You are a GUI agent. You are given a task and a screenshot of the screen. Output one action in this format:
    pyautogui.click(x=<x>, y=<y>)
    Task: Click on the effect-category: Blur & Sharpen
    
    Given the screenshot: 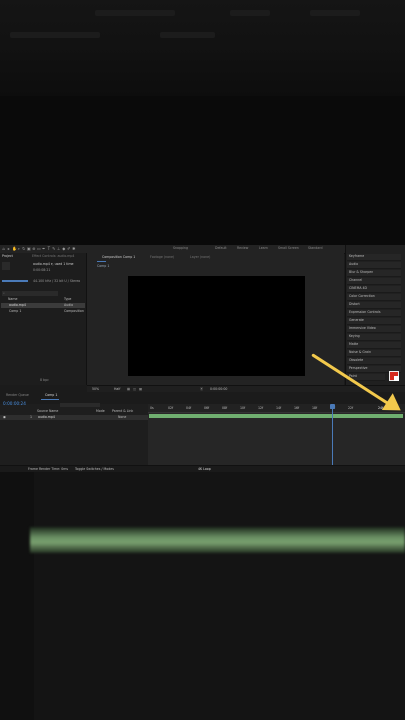 What is the action you would take?
    pyautogui.click(x=374, y=273)
    